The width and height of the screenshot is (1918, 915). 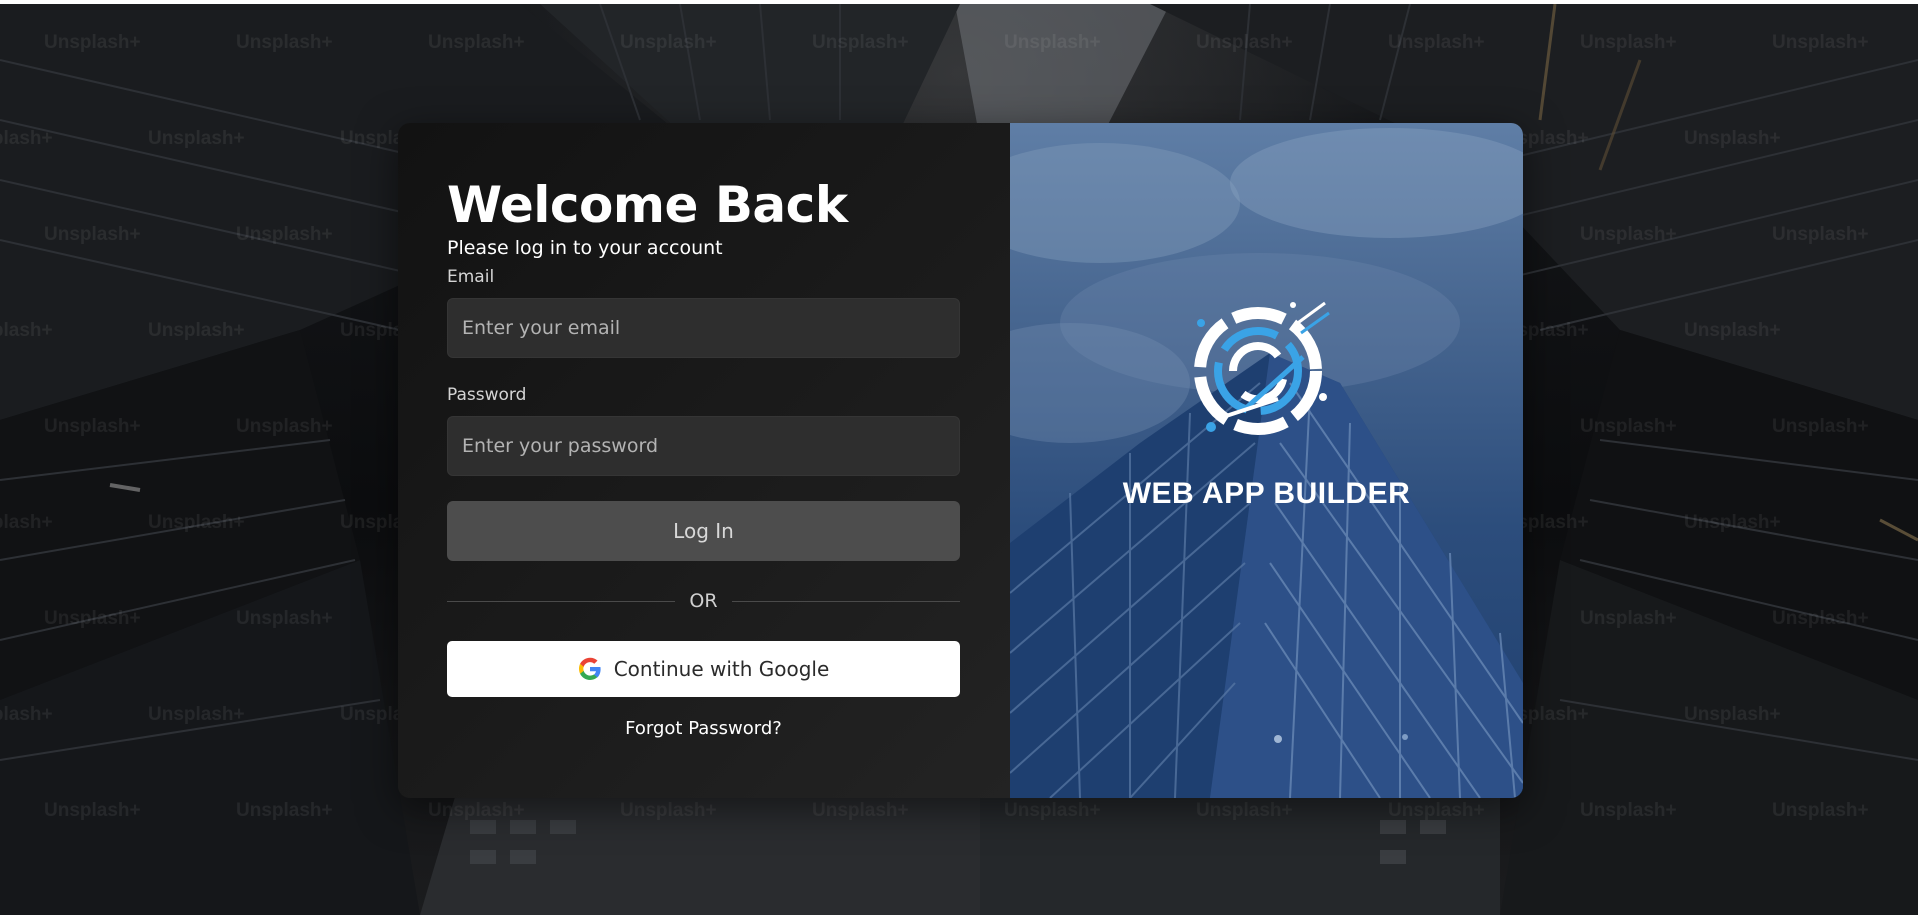 I want to click on google-signin-button: Continue with Google, so click(x=703, y=669).